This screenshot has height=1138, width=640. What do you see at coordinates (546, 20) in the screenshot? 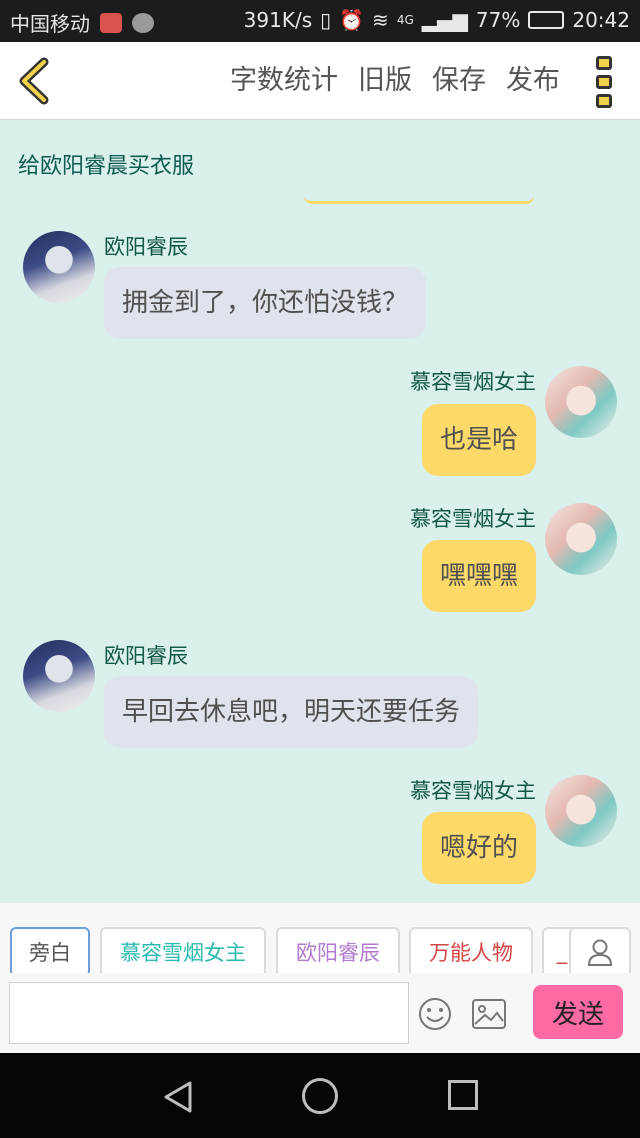
I see `battery-icon` at bounding box center [546, 20].